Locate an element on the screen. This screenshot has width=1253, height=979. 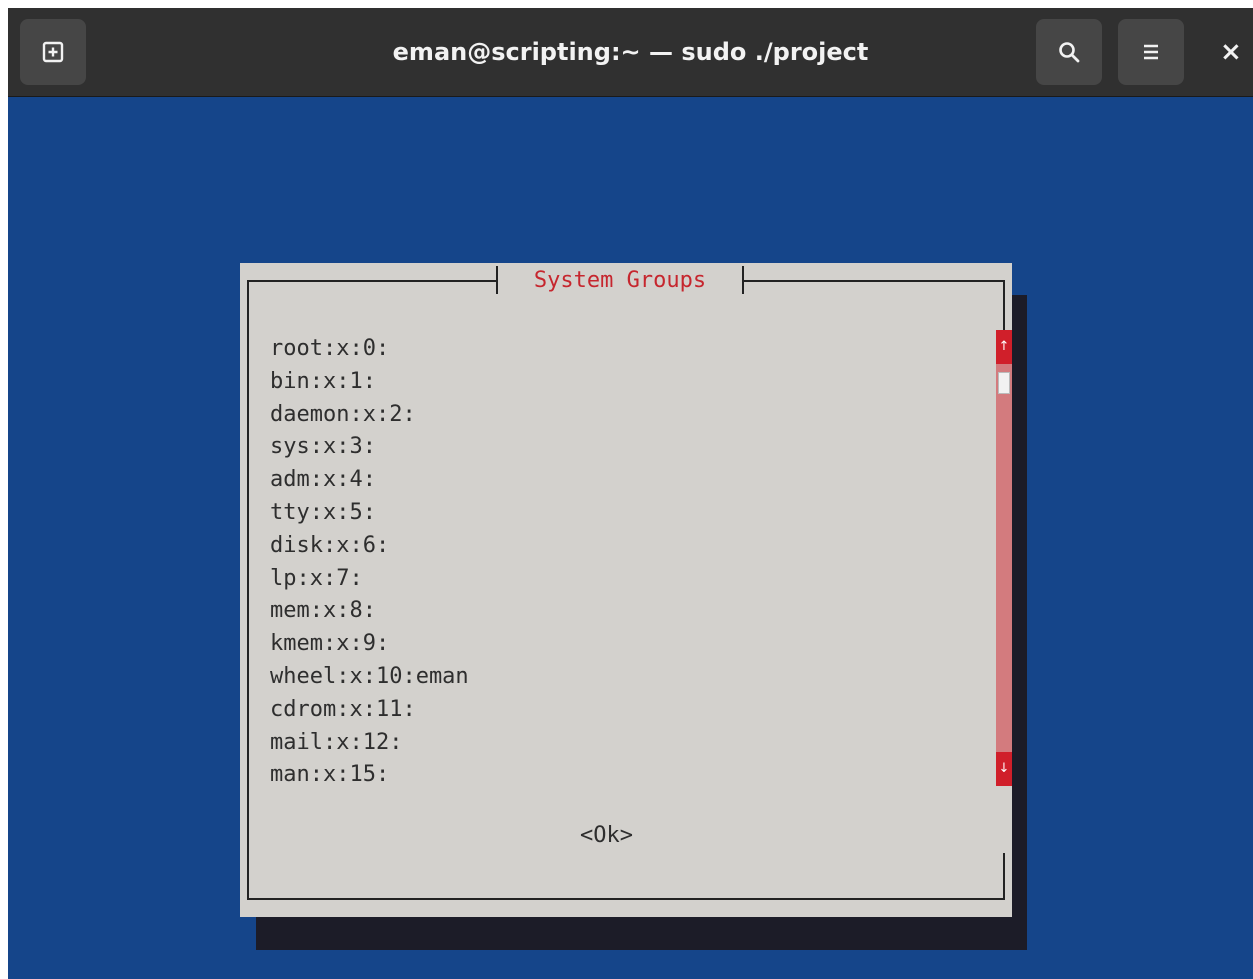
list-item: kmem:x:9: is located at coordinates (330, 644).